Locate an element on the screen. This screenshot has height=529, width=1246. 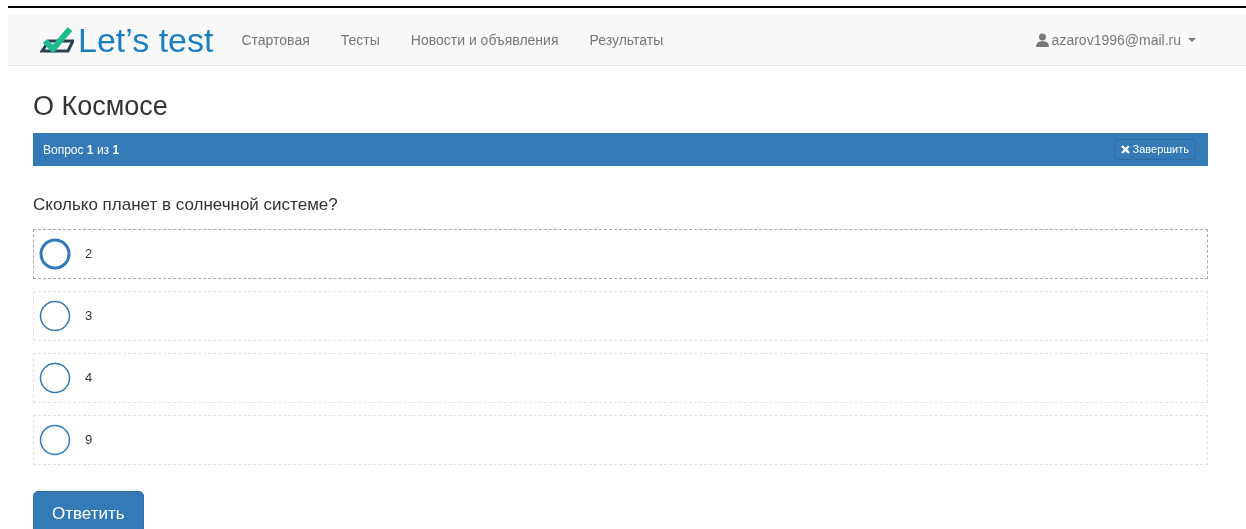
answer-option: 3 is located at coordinates (620, 315).